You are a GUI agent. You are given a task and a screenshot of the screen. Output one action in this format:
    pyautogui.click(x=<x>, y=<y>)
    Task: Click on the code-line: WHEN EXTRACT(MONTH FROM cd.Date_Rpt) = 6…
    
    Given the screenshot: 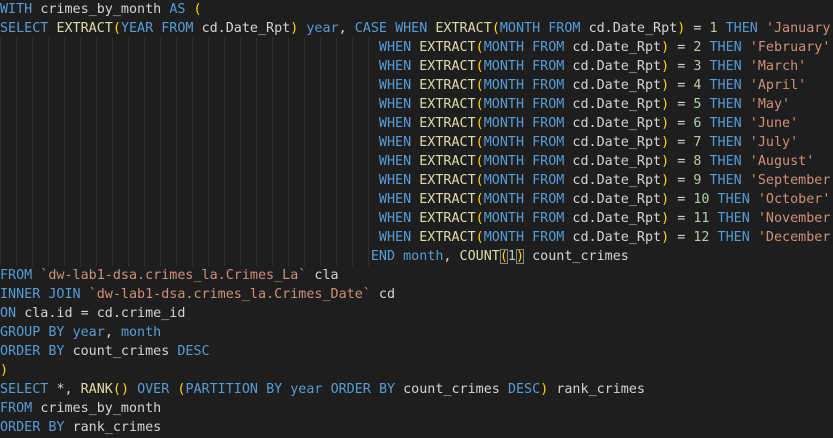 What is the action you would take?
    pyautogui.click(x=588, y=123)
    